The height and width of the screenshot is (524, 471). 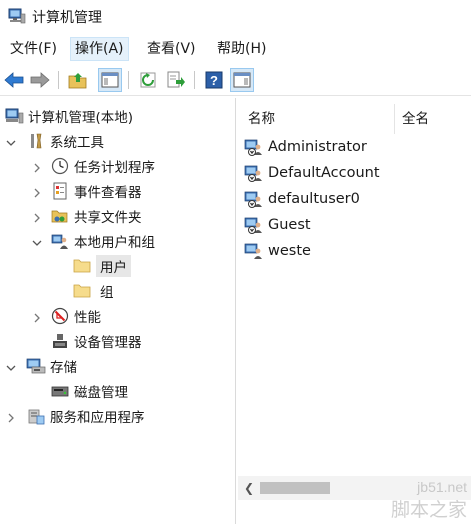 I want to click on watermark-url: jb51.net, so click(x=442, y=487).